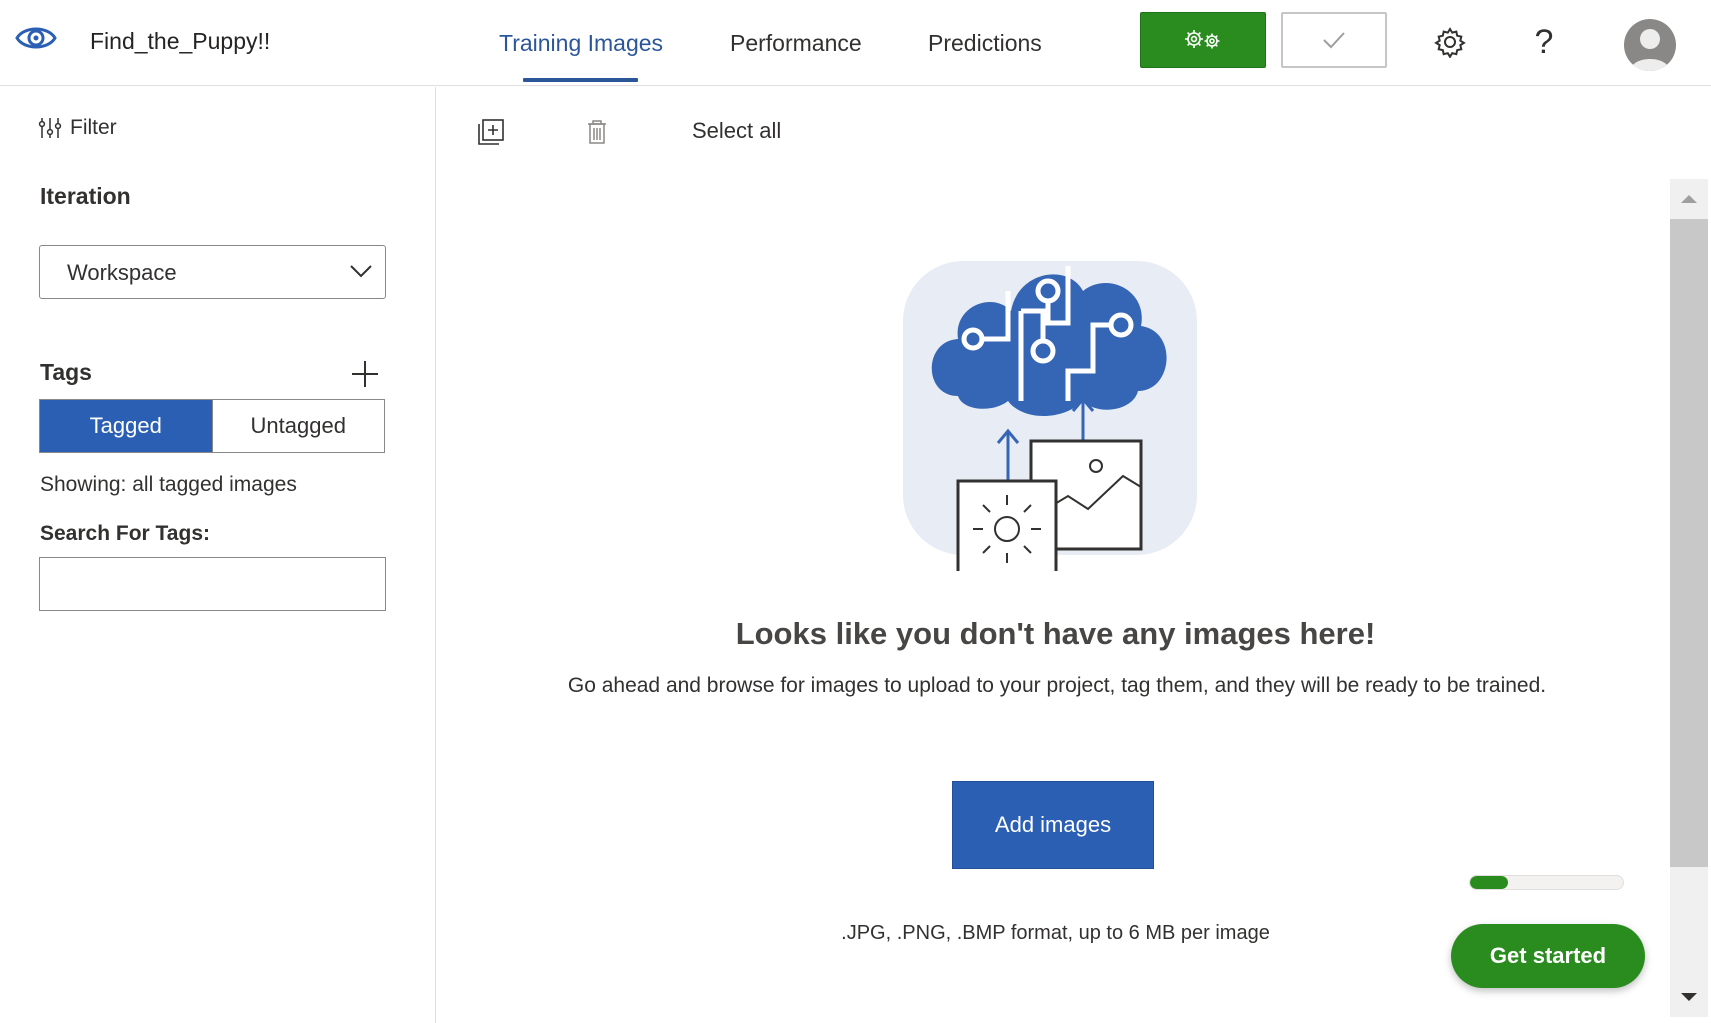  I want to click on filter-sliders-icon, so click(50, 128).